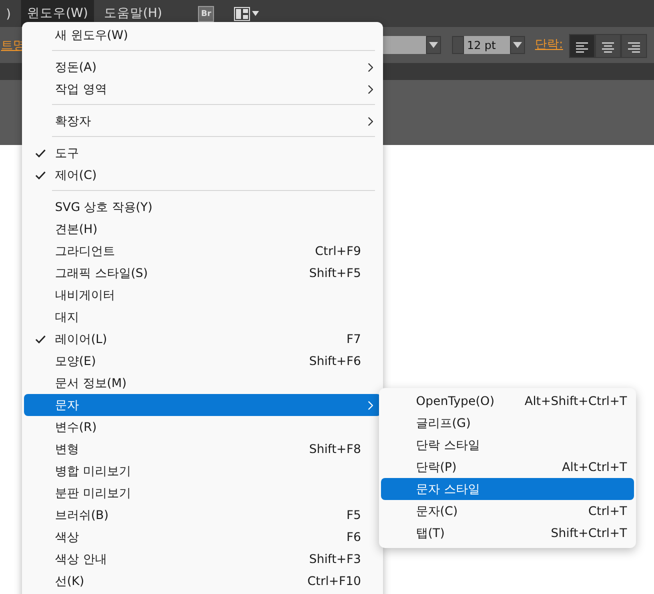 The width and height of the screenshot is (654, 594). Describe the element at coordinates (202, 317) in the screenshot. I see `menu-item: 대지` at that location.